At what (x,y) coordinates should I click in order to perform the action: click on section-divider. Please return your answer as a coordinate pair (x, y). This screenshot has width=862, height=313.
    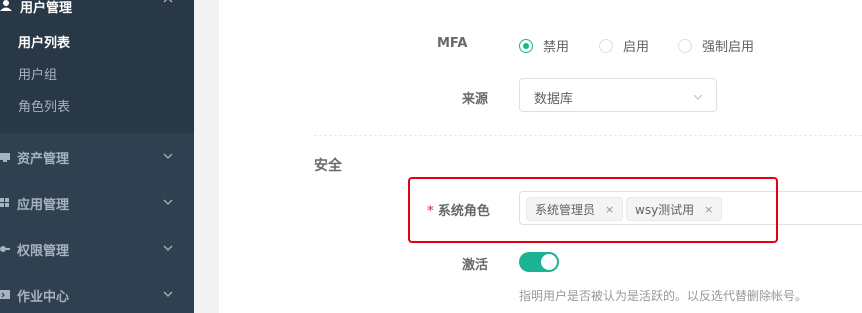
    Looking at the image, I should click on (588, 135).